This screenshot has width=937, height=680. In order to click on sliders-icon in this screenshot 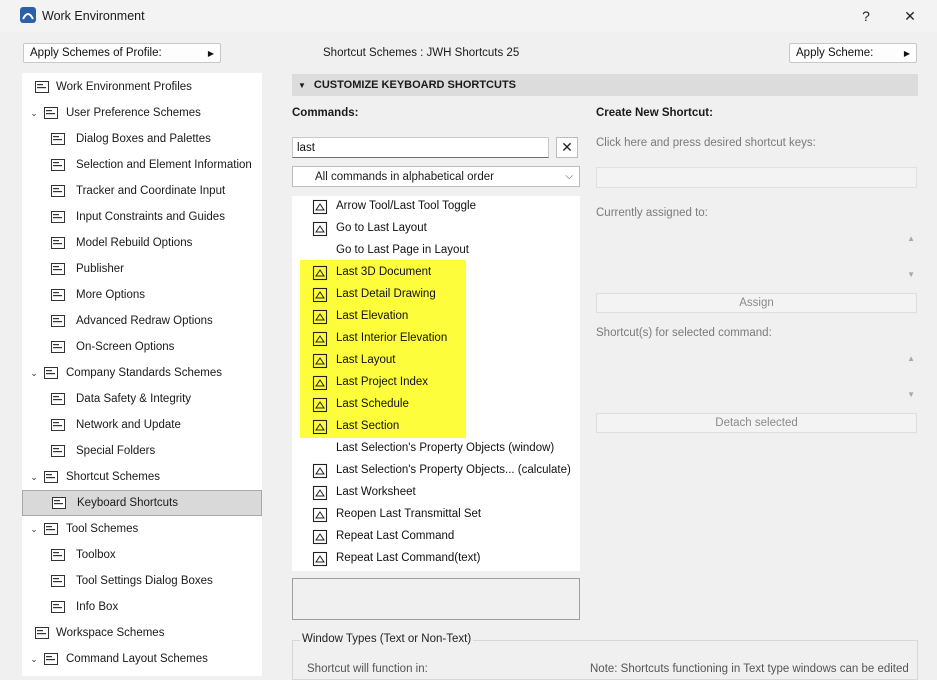, I will do `click(58, 295)`.